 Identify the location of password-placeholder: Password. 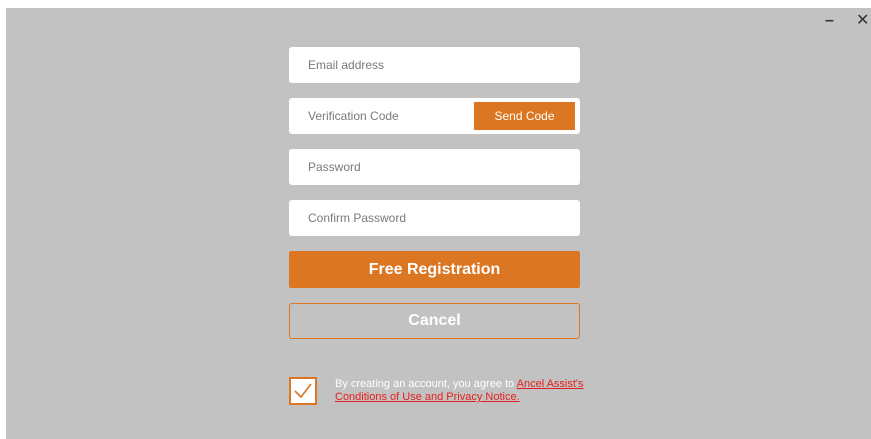
(334, 167).